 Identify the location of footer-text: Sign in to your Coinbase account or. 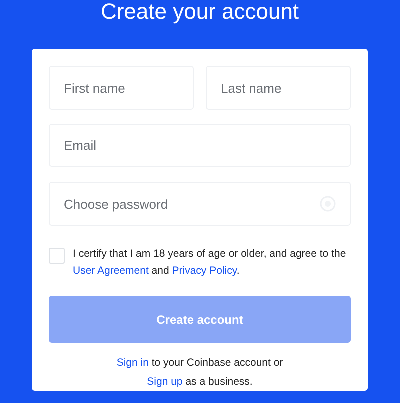
(200, 363).